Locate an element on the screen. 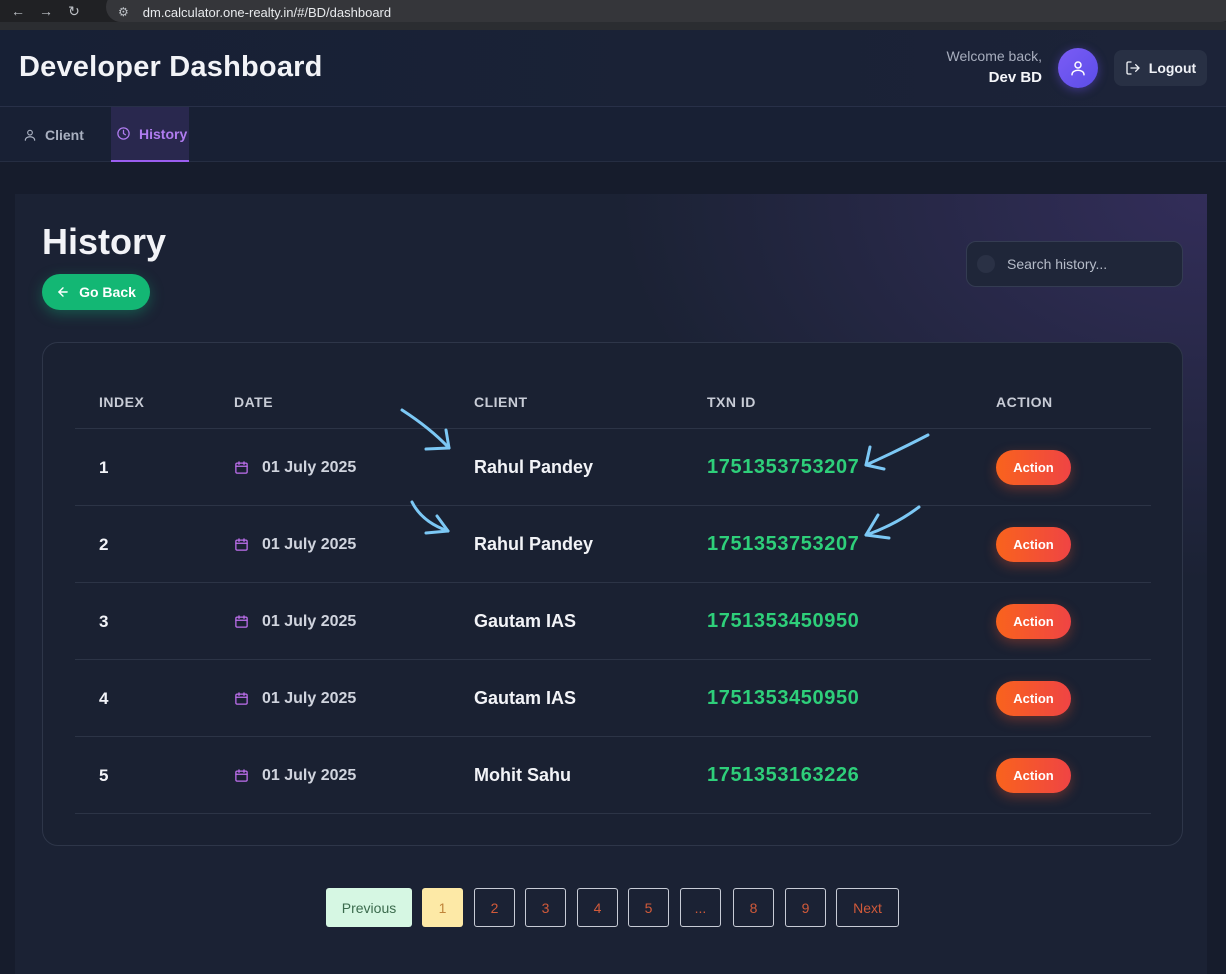 The width and height of the screenshot is (1226, 974). pagination-next: Next is located at coordinates (867, 907).